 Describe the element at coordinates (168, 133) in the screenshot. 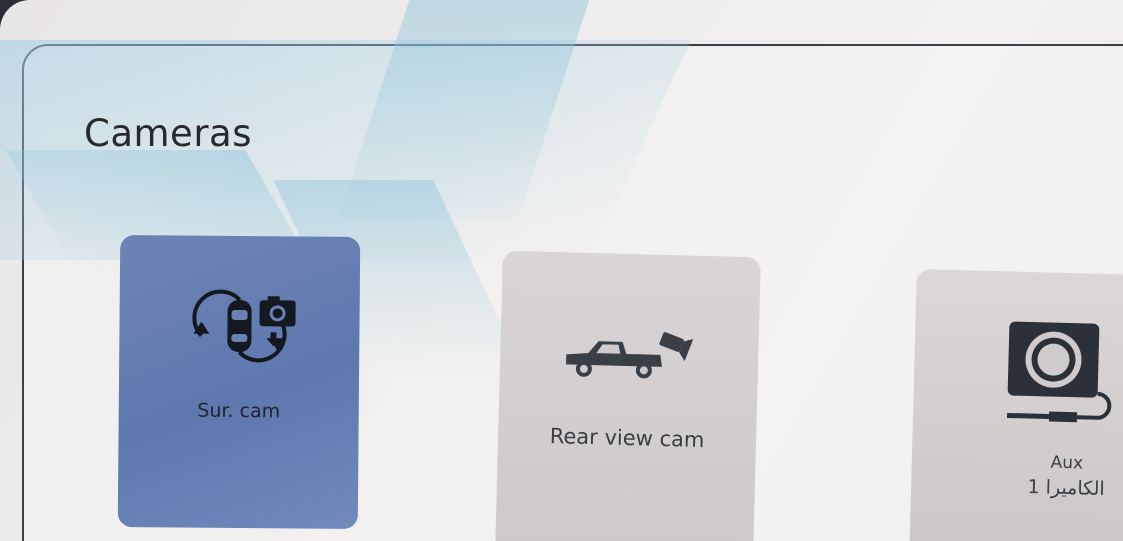

I see `page-title: Cameras` at that location.